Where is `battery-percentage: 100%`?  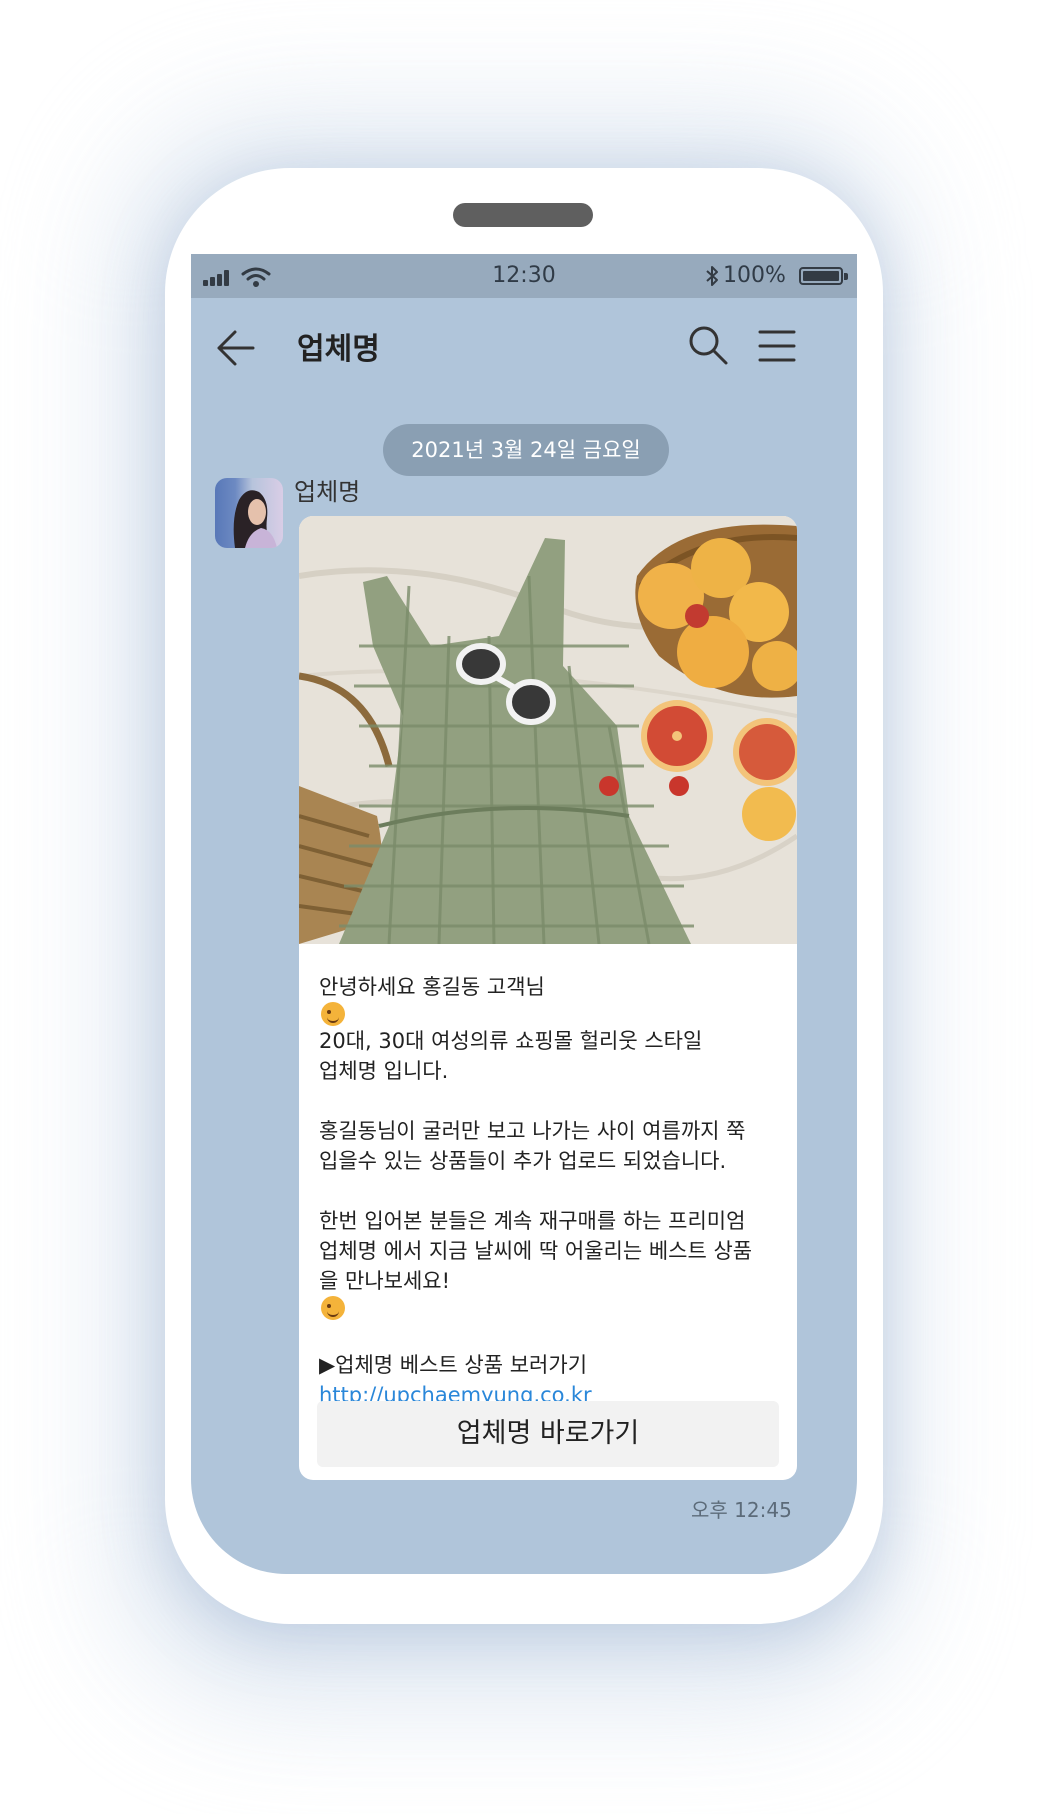
battery-percentage: 100% is located at coordinates (754, 275).